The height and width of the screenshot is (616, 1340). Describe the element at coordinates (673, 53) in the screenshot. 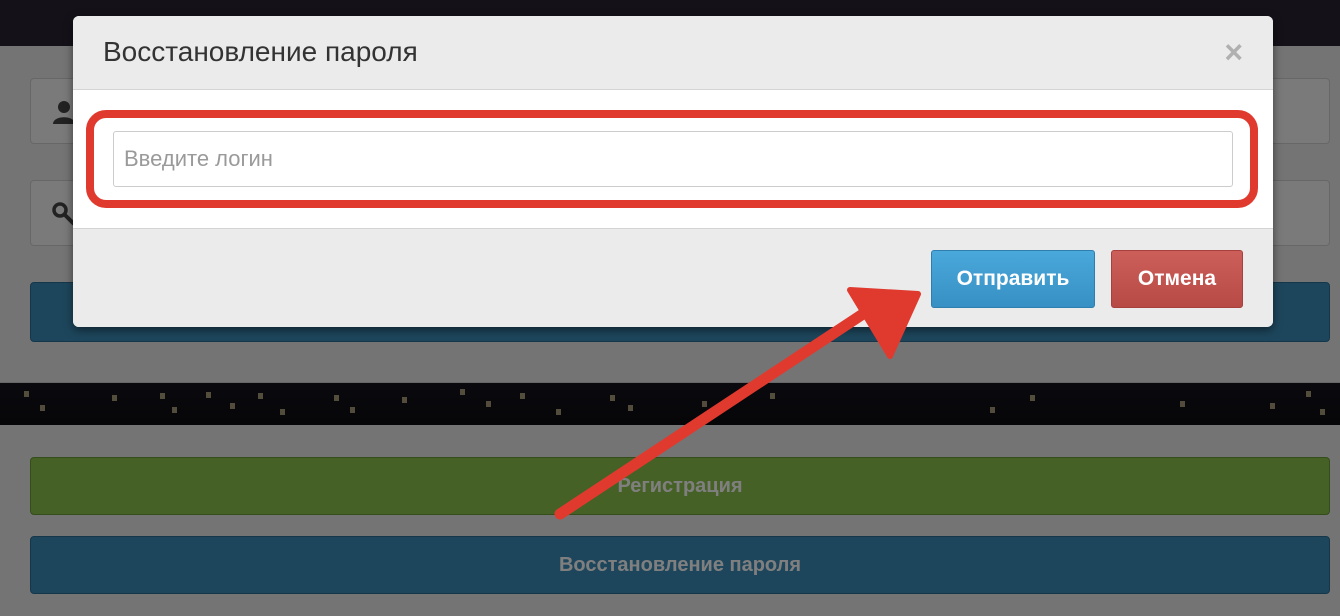

I see `dialog-header: Восстановление пароля ×` at that location.